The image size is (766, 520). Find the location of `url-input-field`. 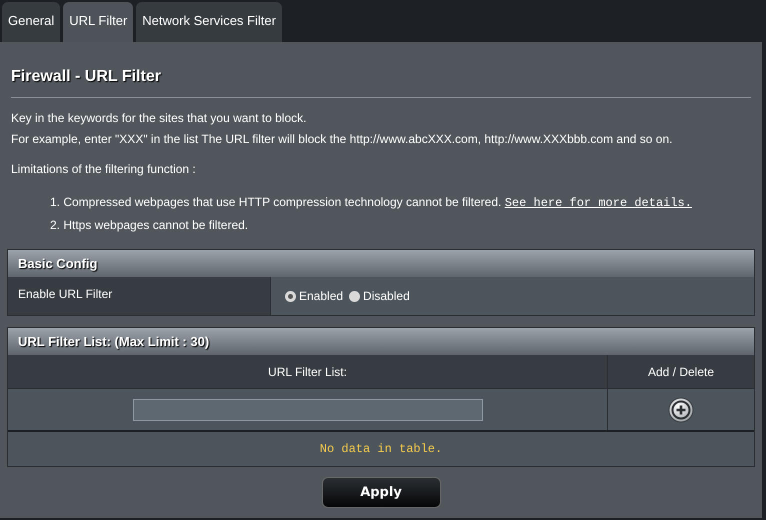

url-input-field is located at coordinates (307, 409).